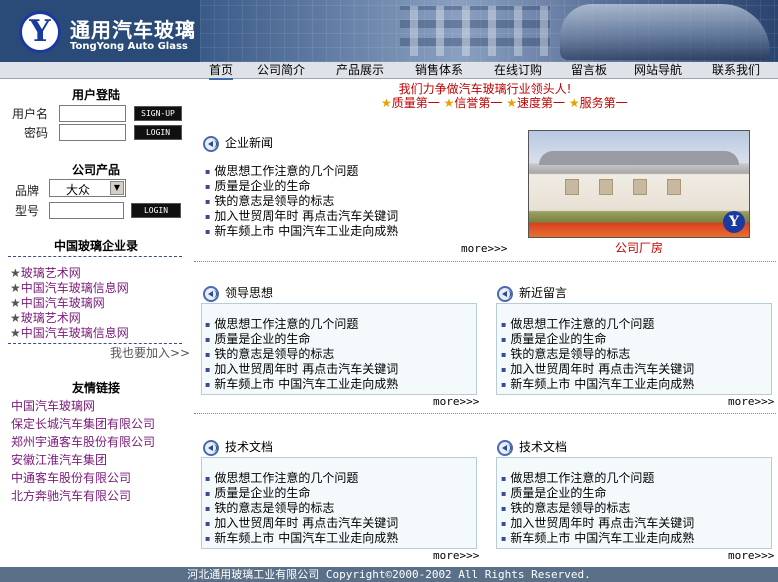  I want to click on friend-link: 保定长城汽车集团有限公司, so click(83, 423).